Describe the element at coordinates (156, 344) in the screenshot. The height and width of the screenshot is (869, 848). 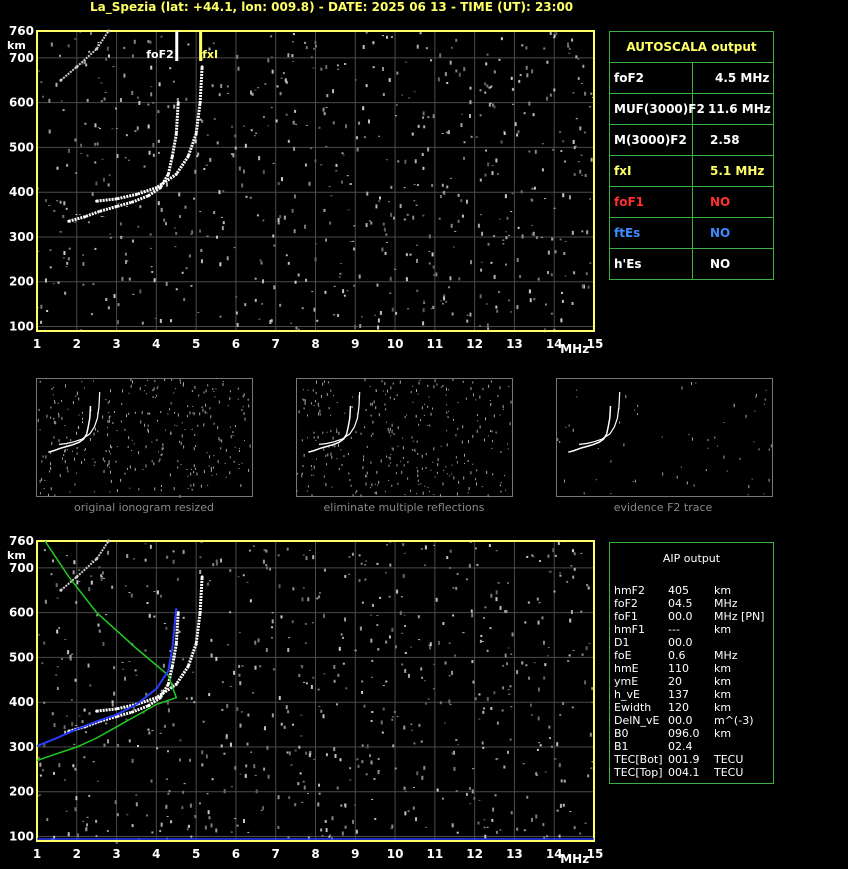
I see `x-tick-label: 4` at that location.